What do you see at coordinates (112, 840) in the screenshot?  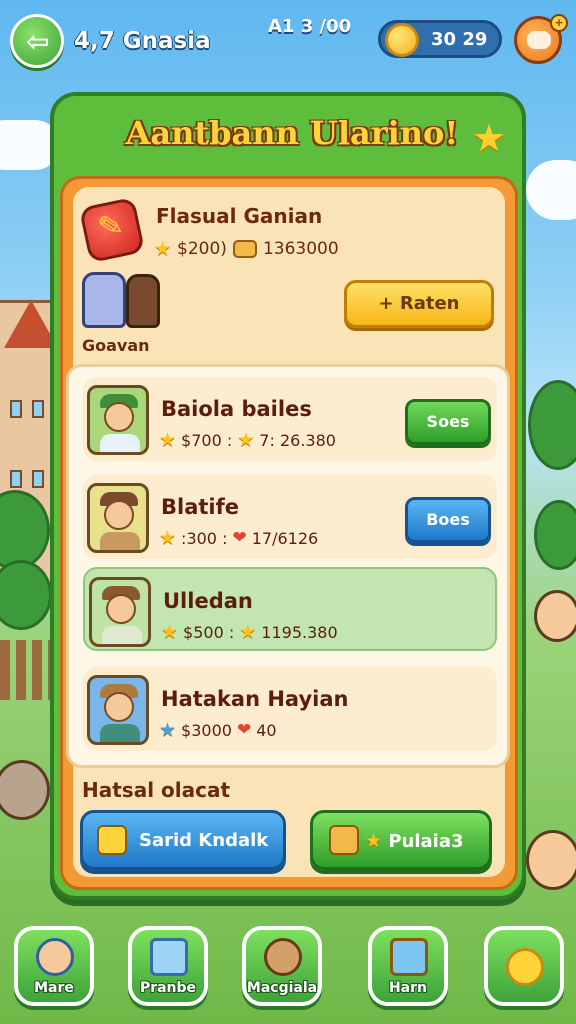 I see `pencil-icon` at bounding box center [112, 840].